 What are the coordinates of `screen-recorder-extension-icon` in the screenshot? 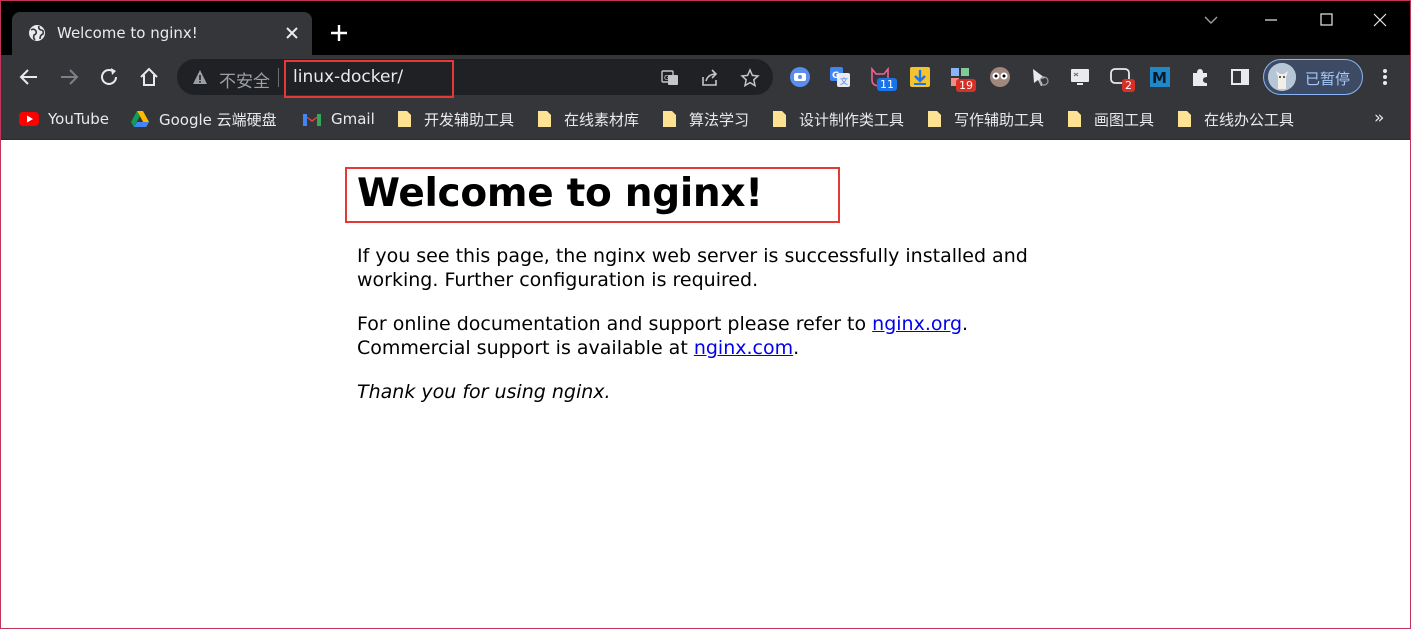 It's located at (800, 77).